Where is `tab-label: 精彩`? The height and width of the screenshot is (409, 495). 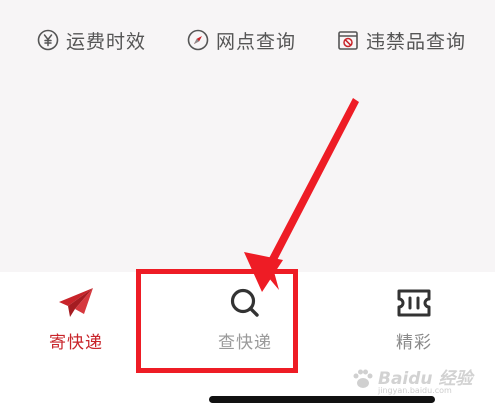 tab-label: 精彩 is located at coordinates (414, 343).